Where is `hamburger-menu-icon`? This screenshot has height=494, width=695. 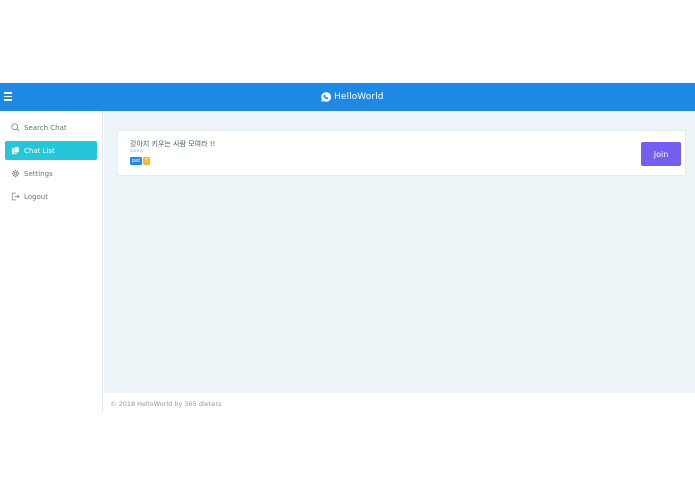 hamburger-menu-icon is located at coordinates (8, 96).